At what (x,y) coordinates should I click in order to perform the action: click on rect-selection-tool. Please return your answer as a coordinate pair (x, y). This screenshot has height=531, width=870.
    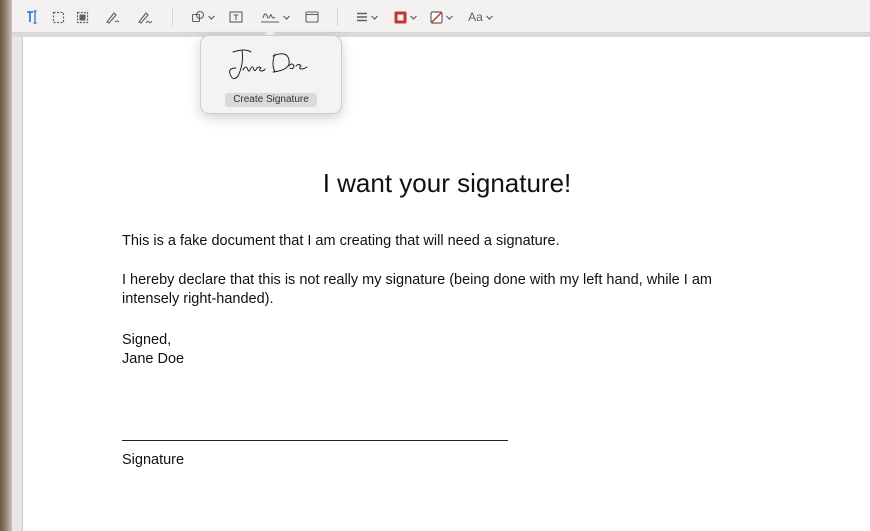
    Looking at the image, I should click on (58, 17).